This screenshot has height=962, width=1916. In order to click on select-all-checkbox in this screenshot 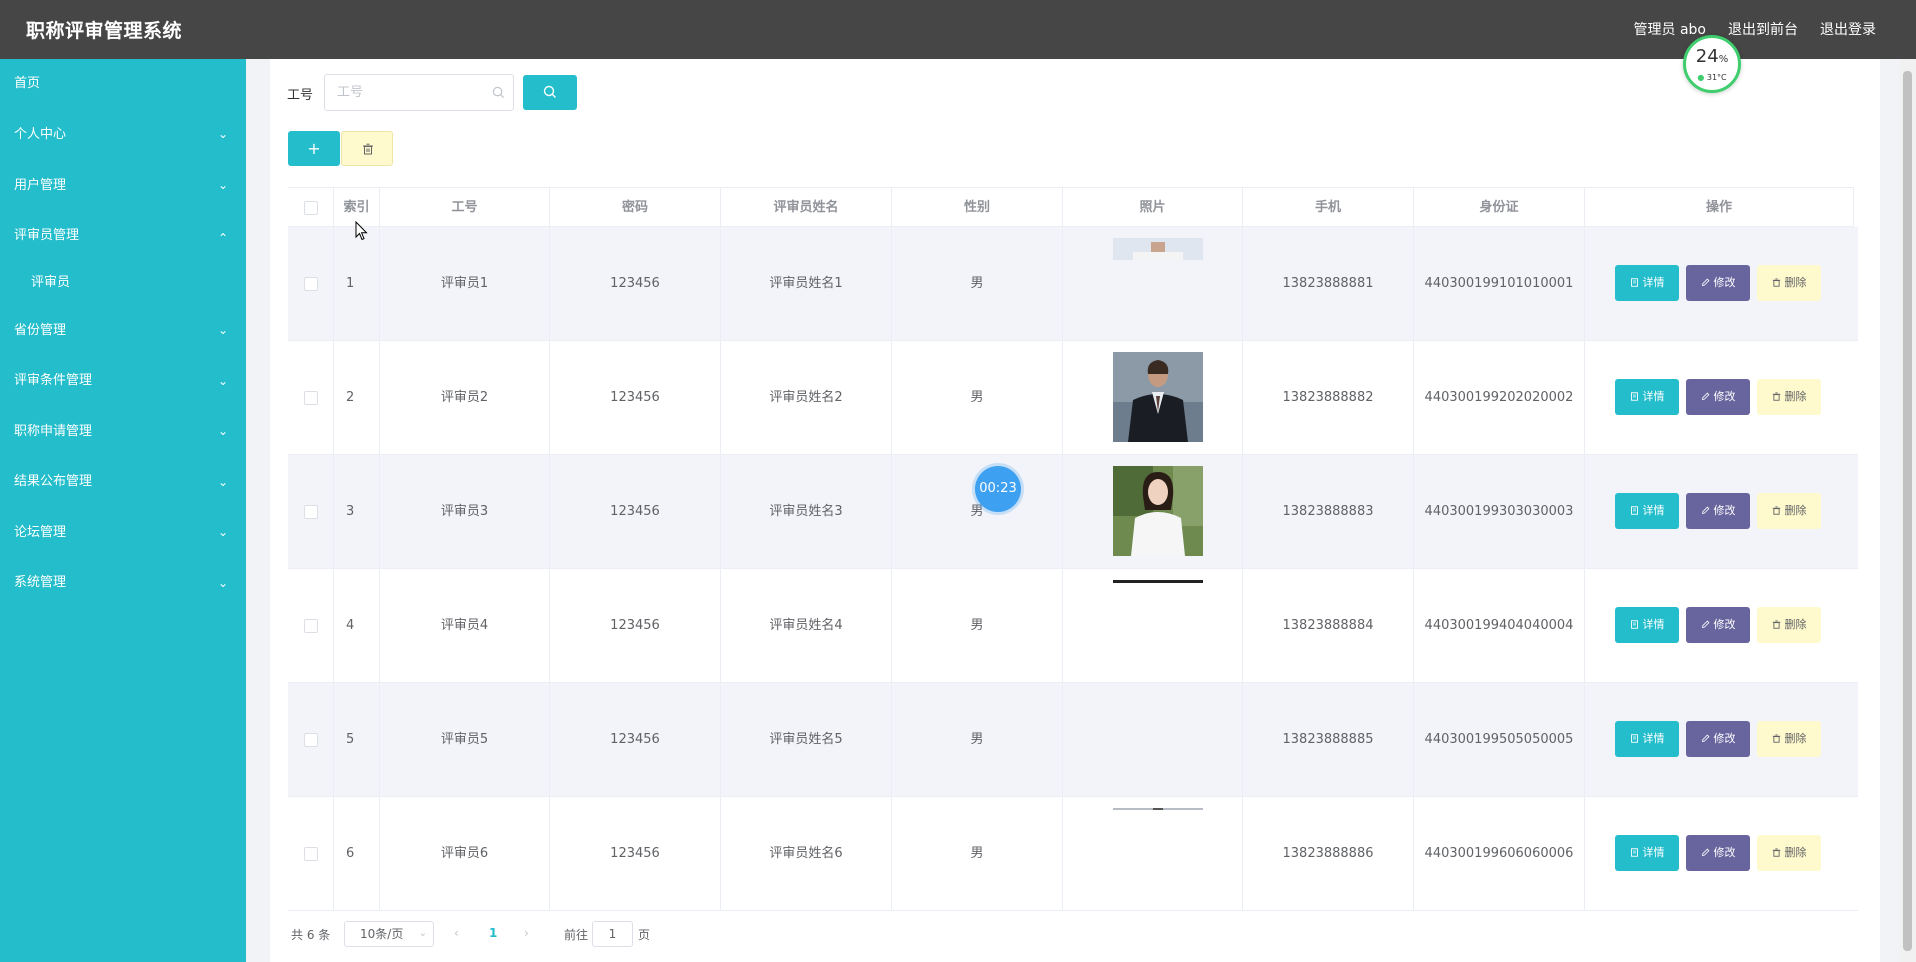, I will do `click(311, 208)`.